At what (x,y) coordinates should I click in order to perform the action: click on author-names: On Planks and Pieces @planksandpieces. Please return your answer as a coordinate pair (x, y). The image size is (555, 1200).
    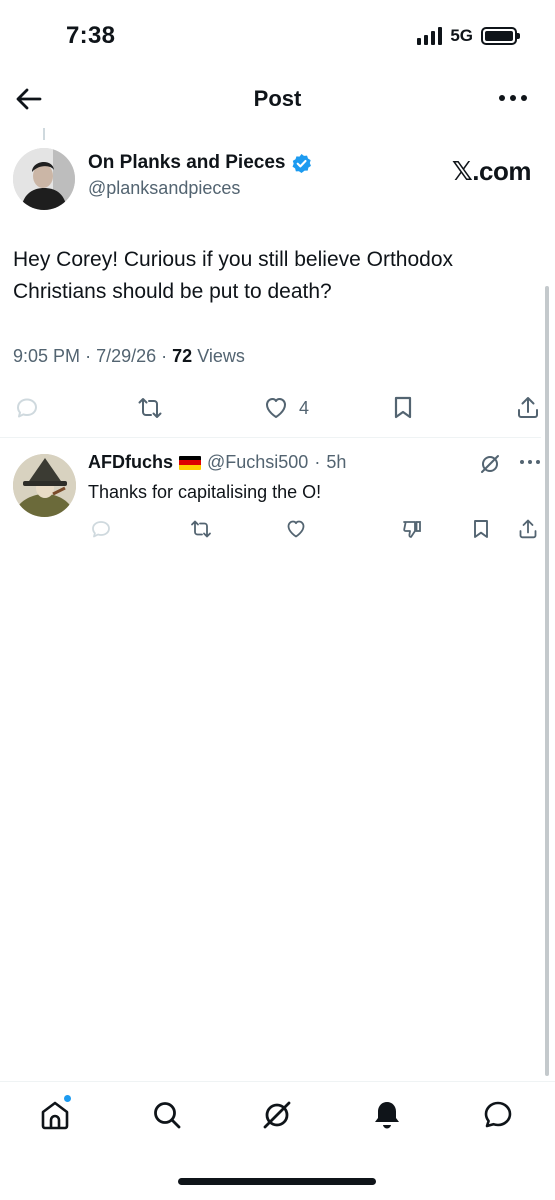
    Looking at the image, I should click on (200, 175).